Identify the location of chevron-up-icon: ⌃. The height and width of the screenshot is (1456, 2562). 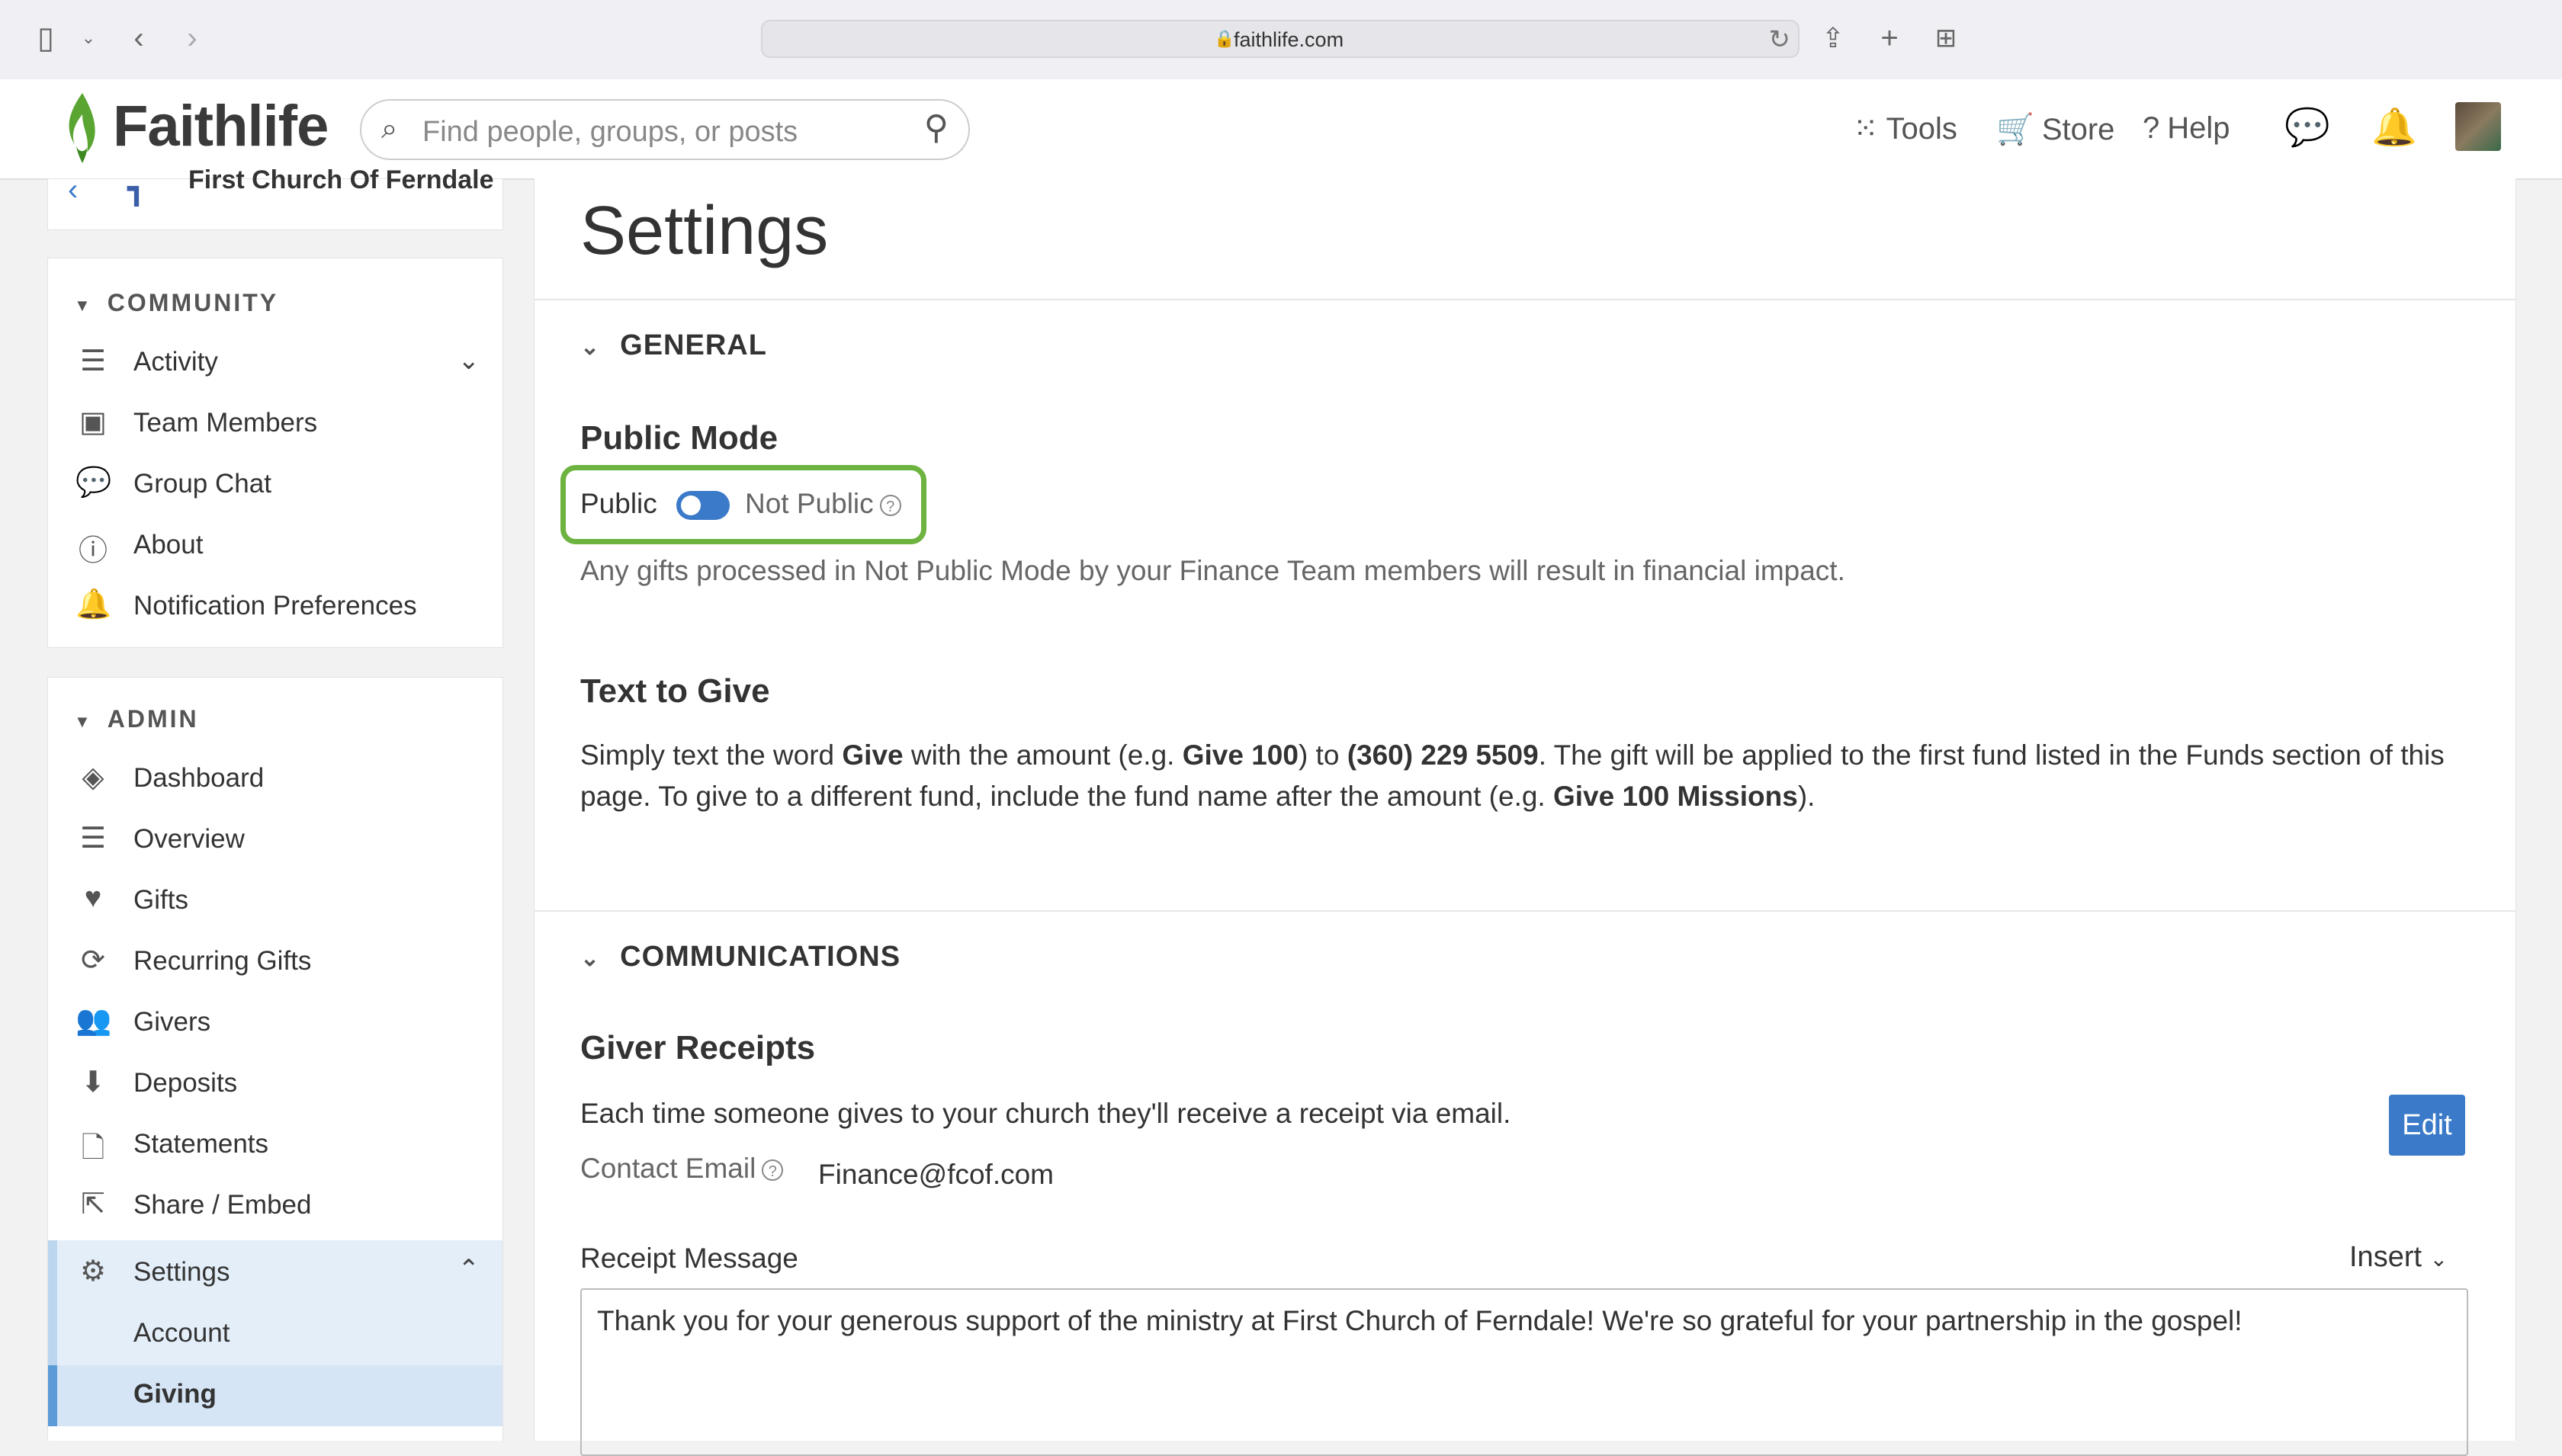
(469, 1269).